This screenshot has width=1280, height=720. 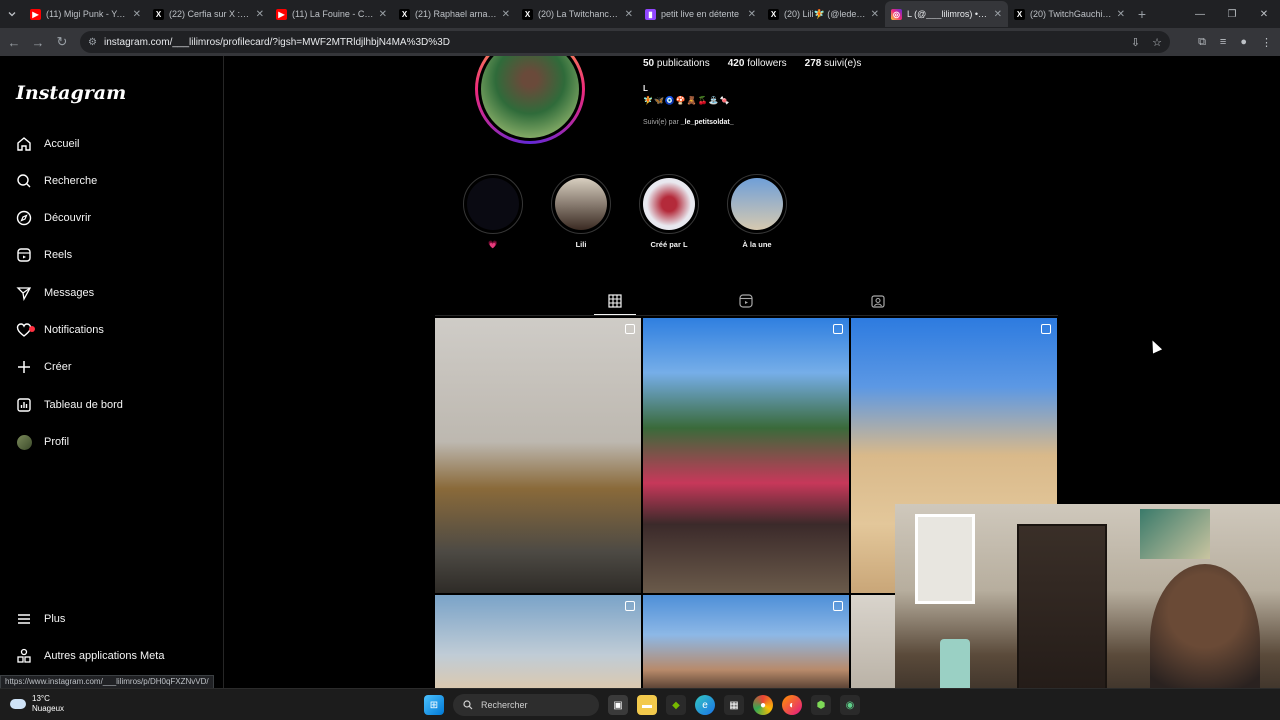 What do you see at coordinates (1157, 42) in the screenshot?
I see `bookmark-star-icon: ☆` at bounding box center [1157, 42].